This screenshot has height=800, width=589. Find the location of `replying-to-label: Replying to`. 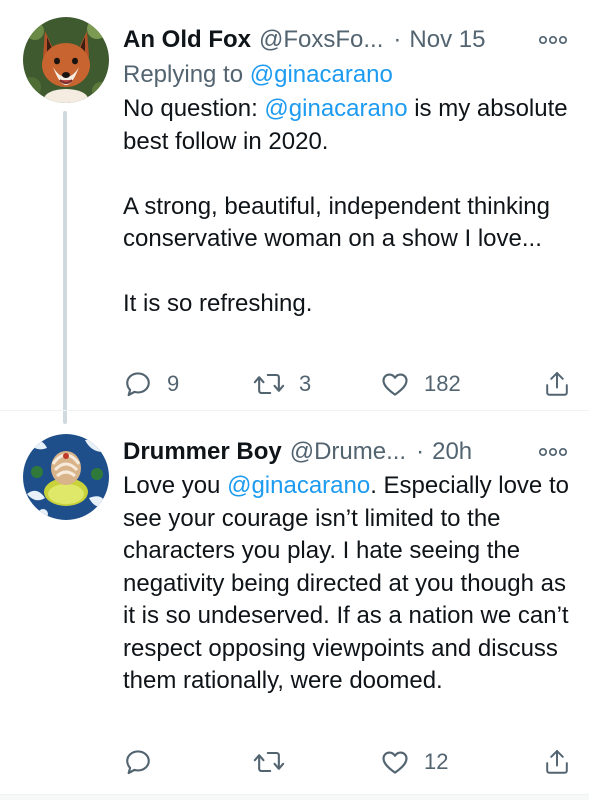

replying-to-label: Replying to is located at coordinates (186, 74).